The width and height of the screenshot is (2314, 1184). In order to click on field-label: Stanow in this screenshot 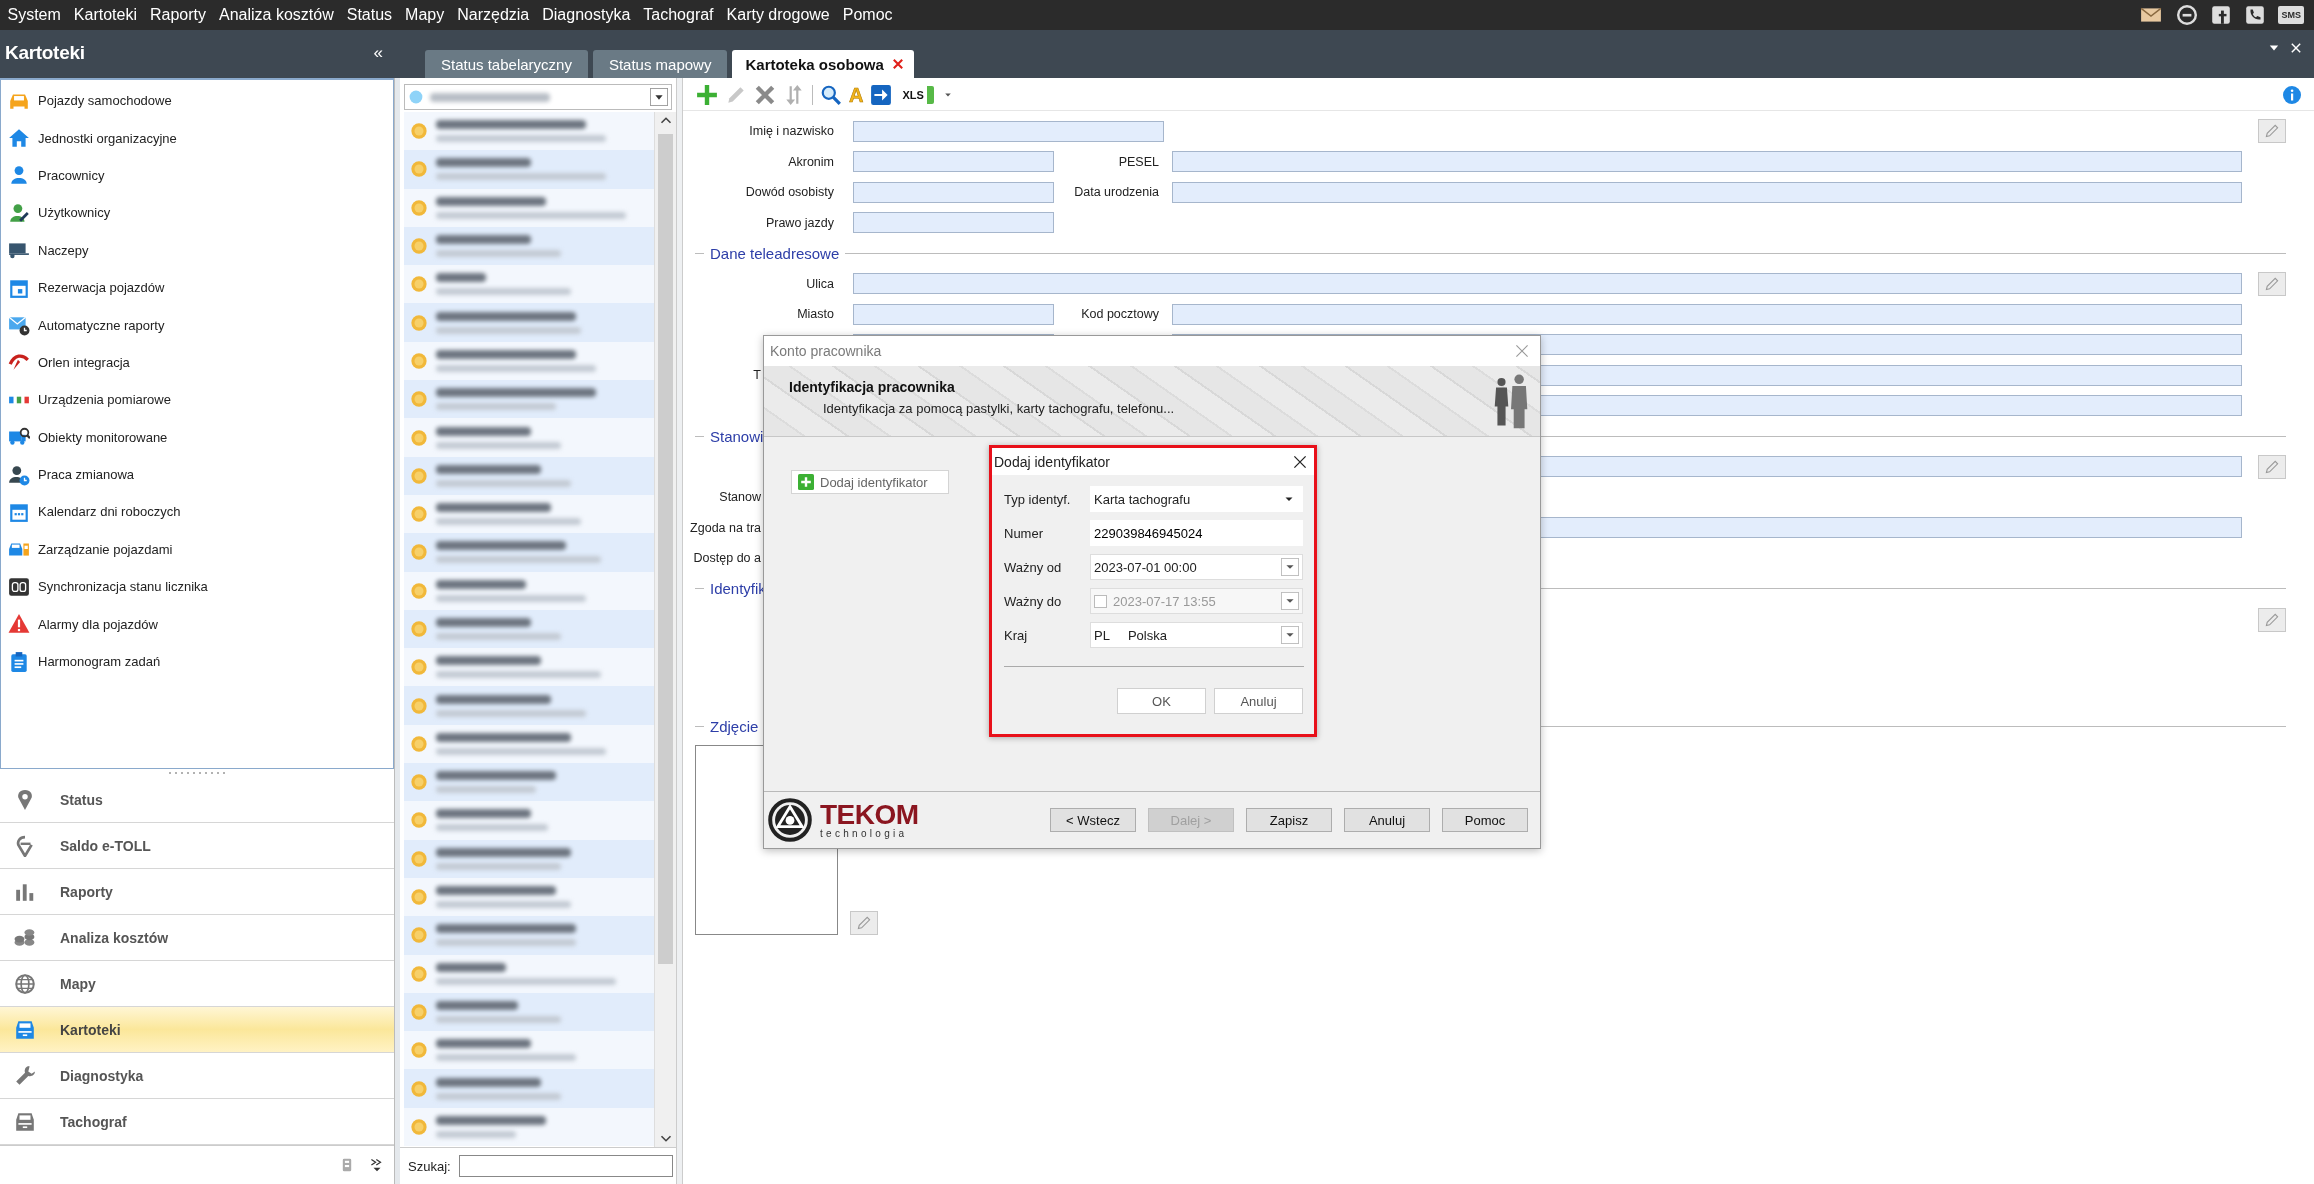, I will do `click(740, 497)`.